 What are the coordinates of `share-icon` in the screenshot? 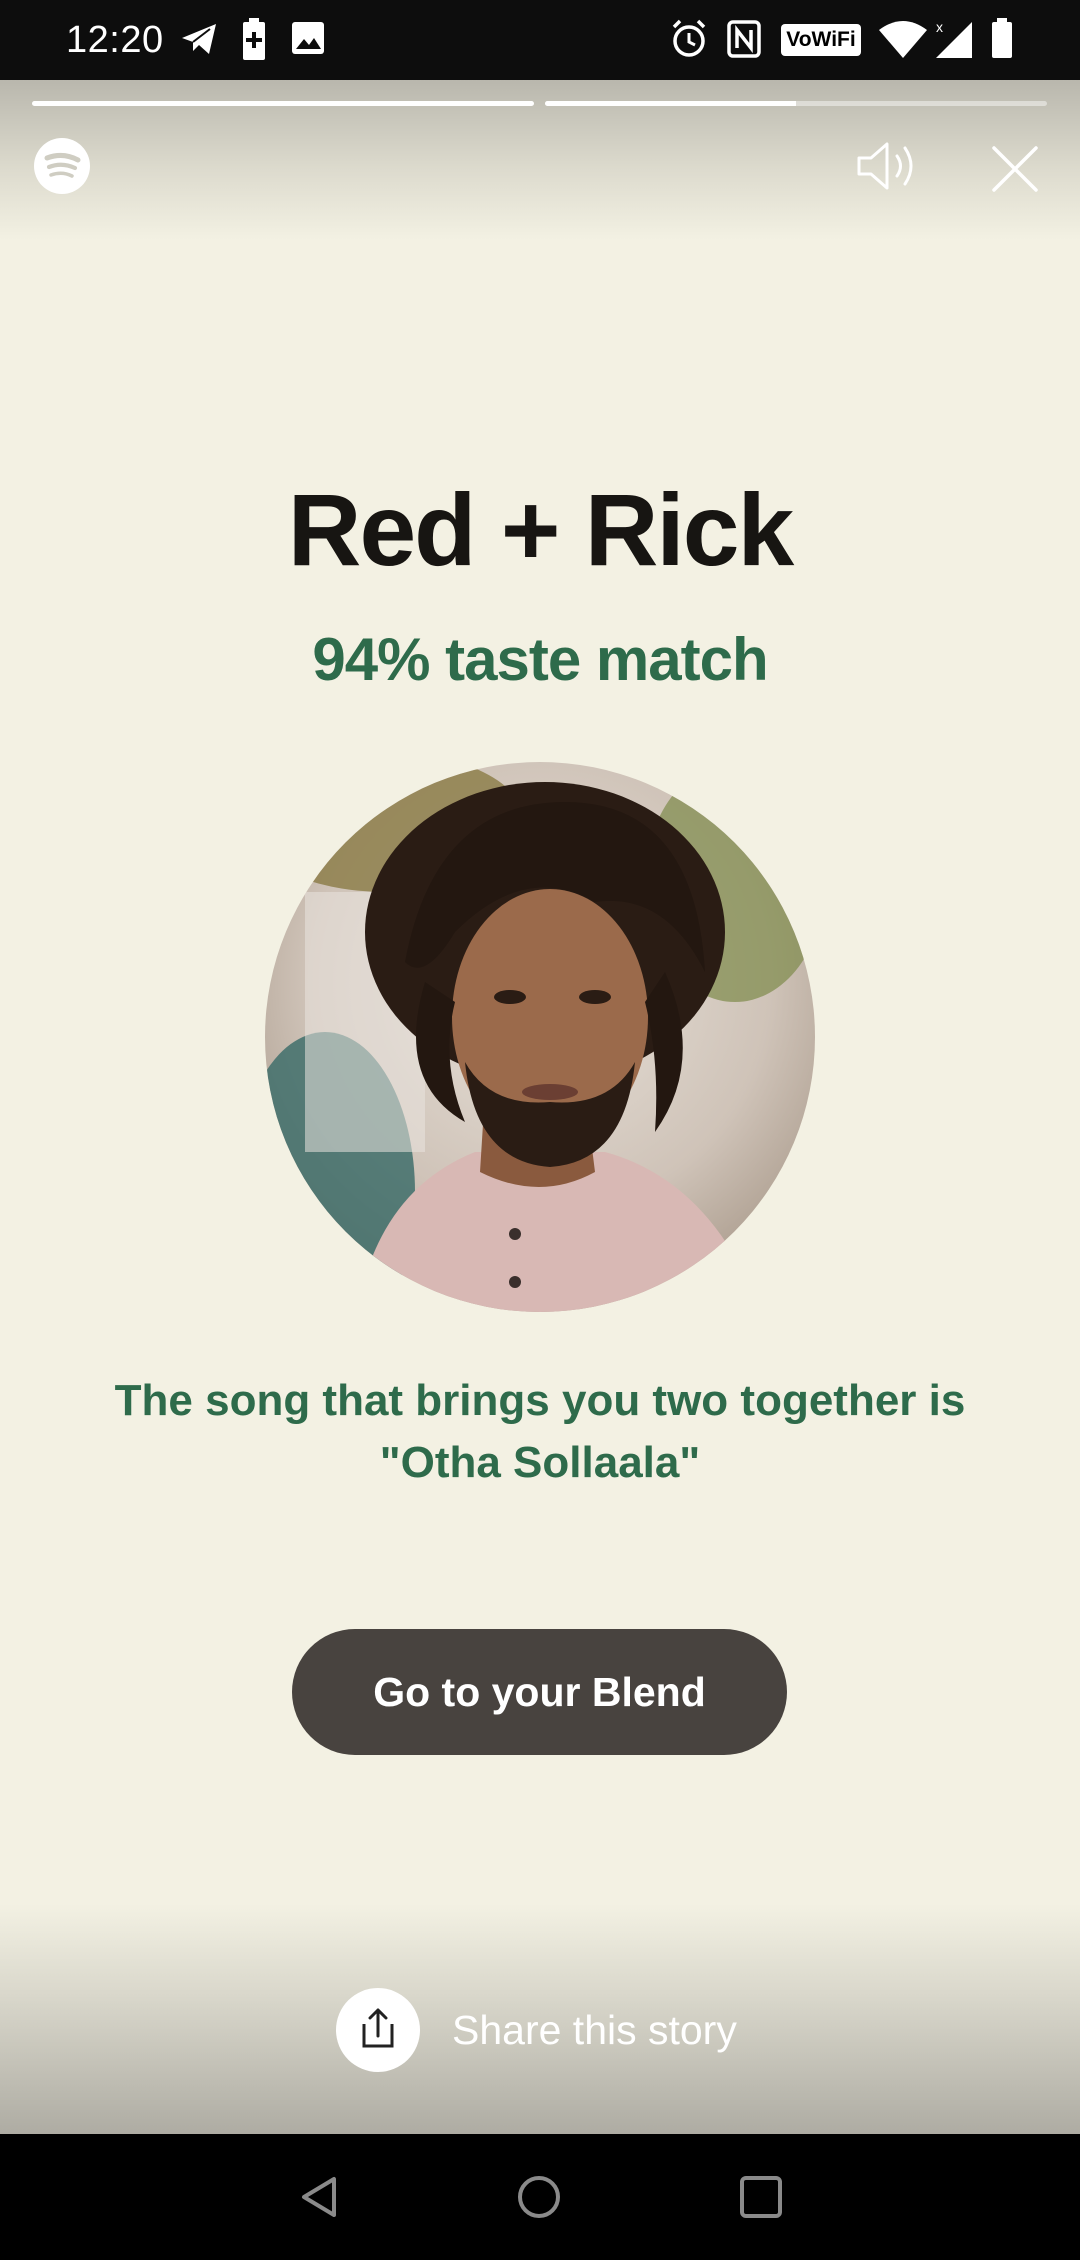 It's located at (378, 2028).